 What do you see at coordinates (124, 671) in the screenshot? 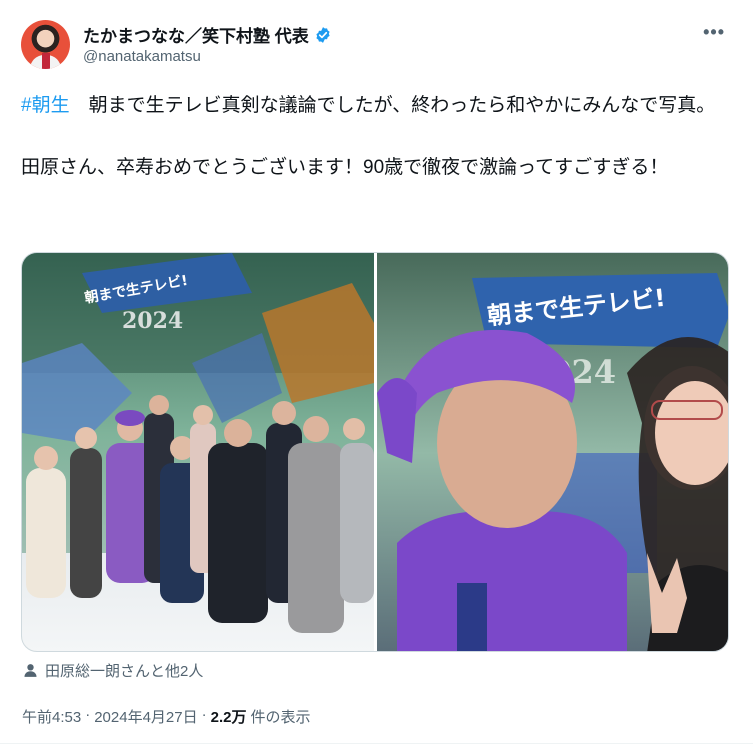
I see `tagged-users-label: 田原総一朗さんと他2人` at bounding box center [124, 671].